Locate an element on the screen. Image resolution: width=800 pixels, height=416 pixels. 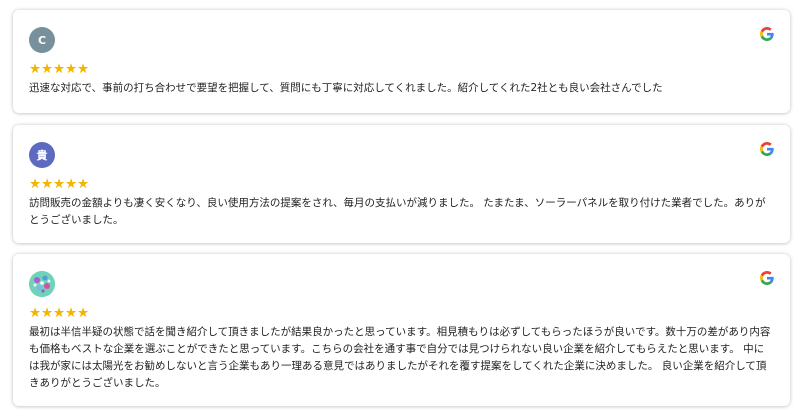
avatar-initial: 貴 is located at coordinates (42, 155).